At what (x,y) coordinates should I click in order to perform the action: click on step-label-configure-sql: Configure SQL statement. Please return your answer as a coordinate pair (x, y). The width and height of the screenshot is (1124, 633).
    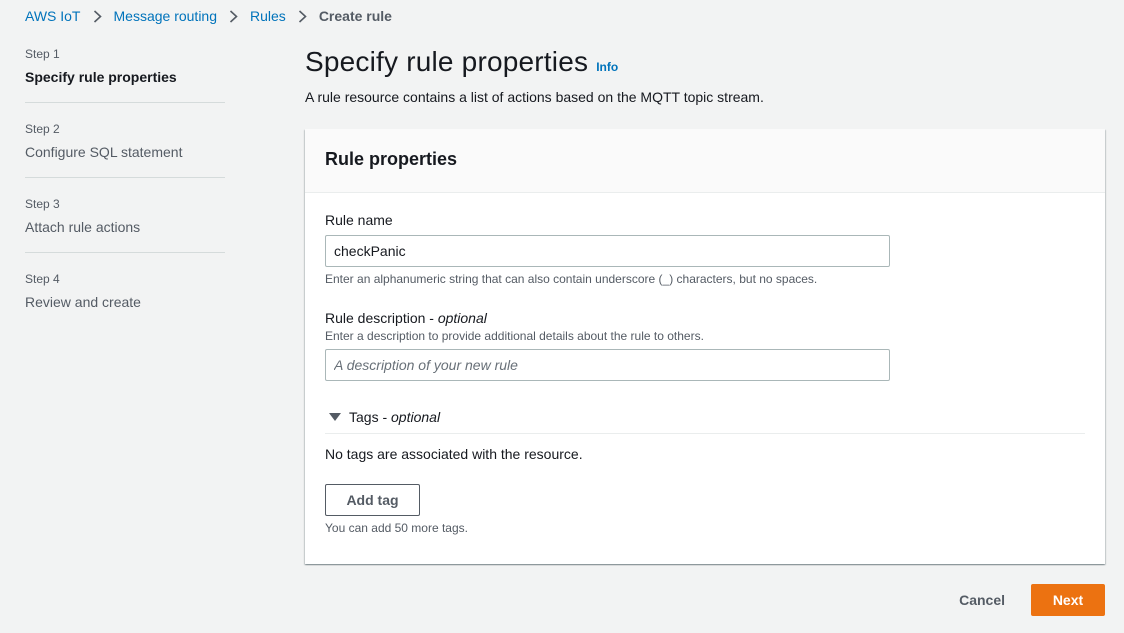
    Looking at the image, I should click on (125, 152).